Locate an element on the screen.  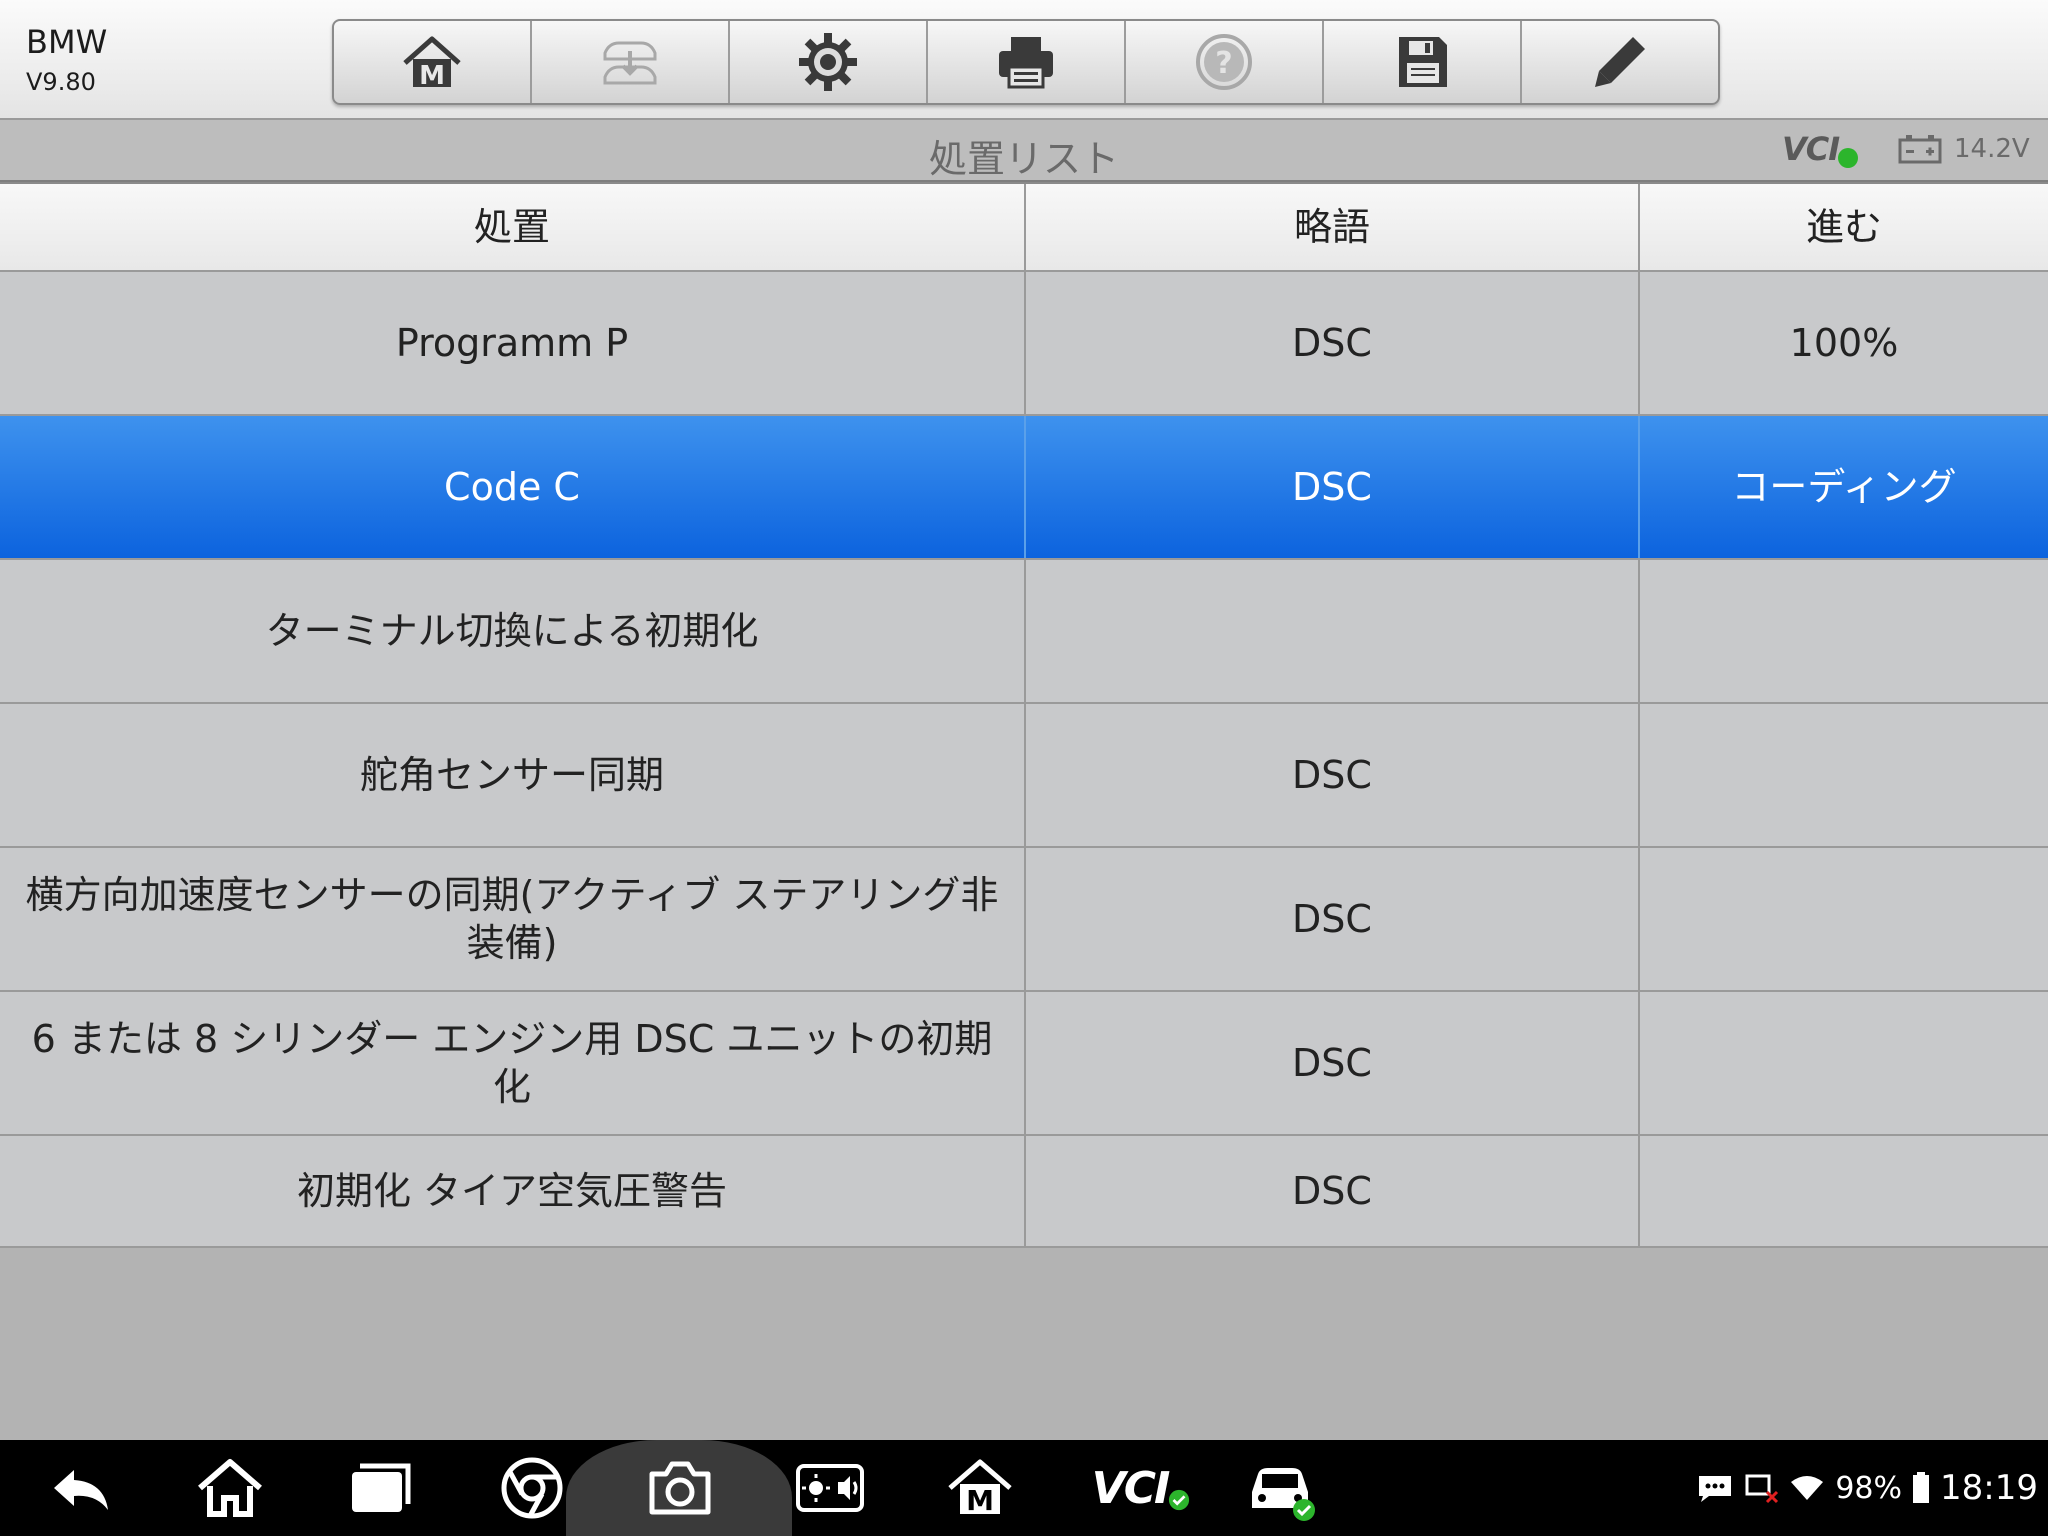
maxisys-m-icon: M is located at coordinates (980, 1488).